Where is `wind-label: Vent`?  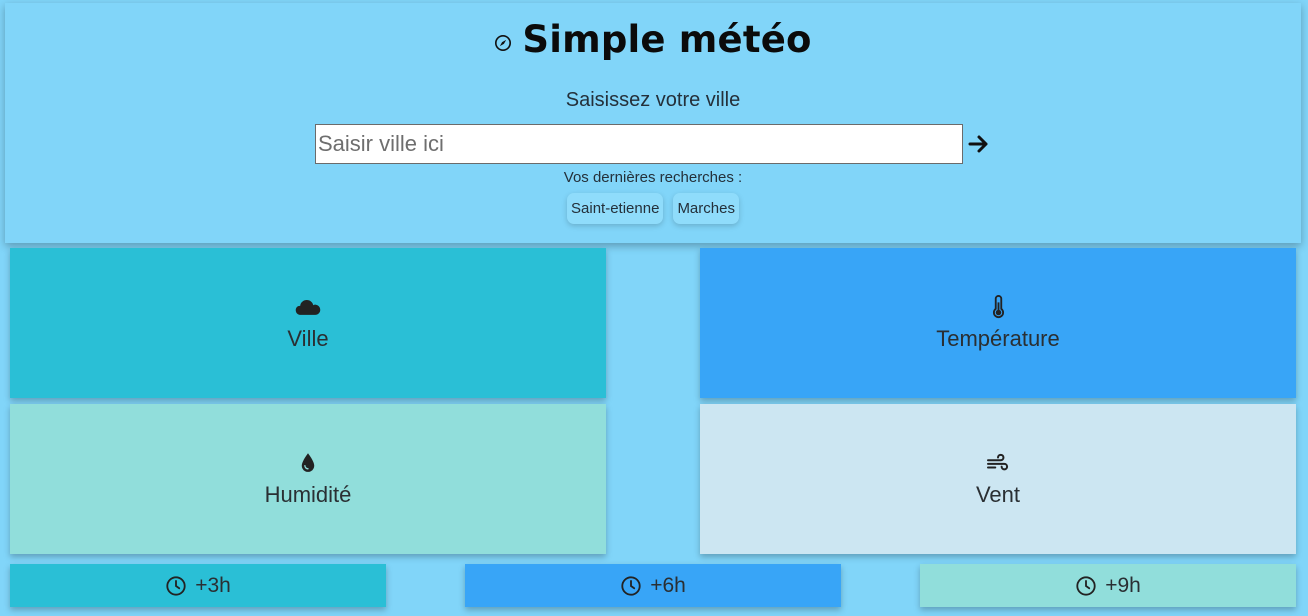 wind-label: Vent is located at coordinates (998, 494).